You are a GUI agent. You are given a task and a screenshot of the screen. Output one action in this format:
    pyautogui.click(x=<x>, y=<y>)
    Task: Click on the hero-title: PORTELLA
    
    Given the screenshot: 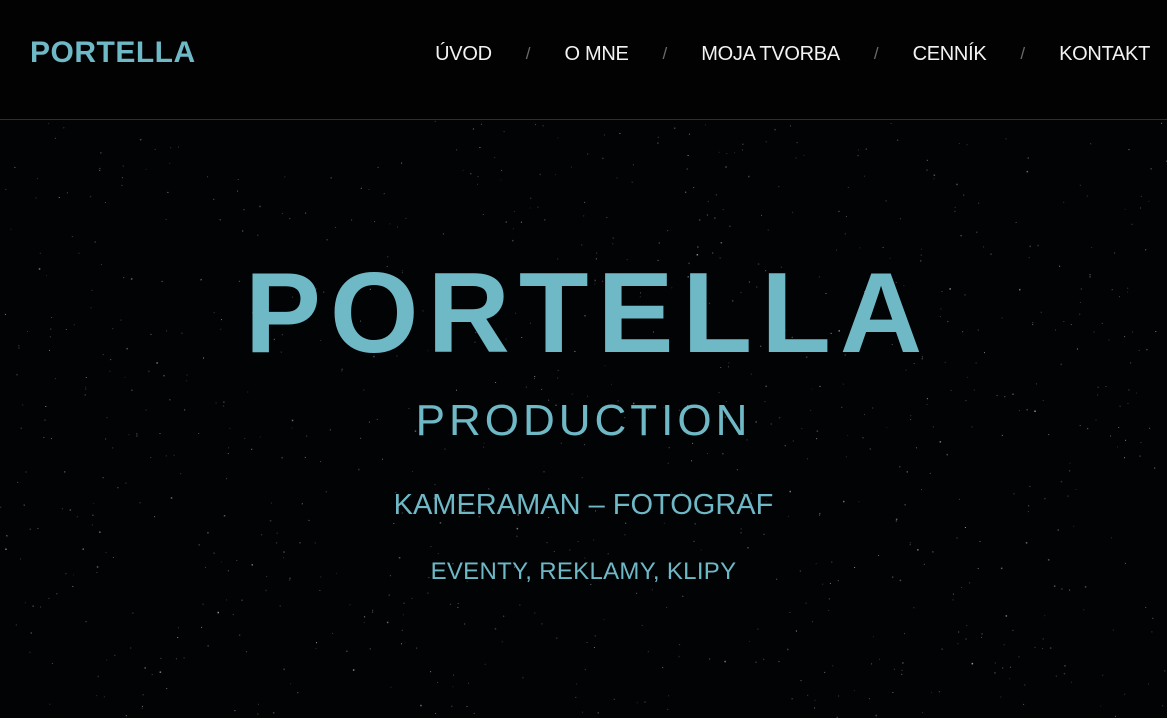 What is the action you would take?
    pyautogui.click(x=588, y=313)
    